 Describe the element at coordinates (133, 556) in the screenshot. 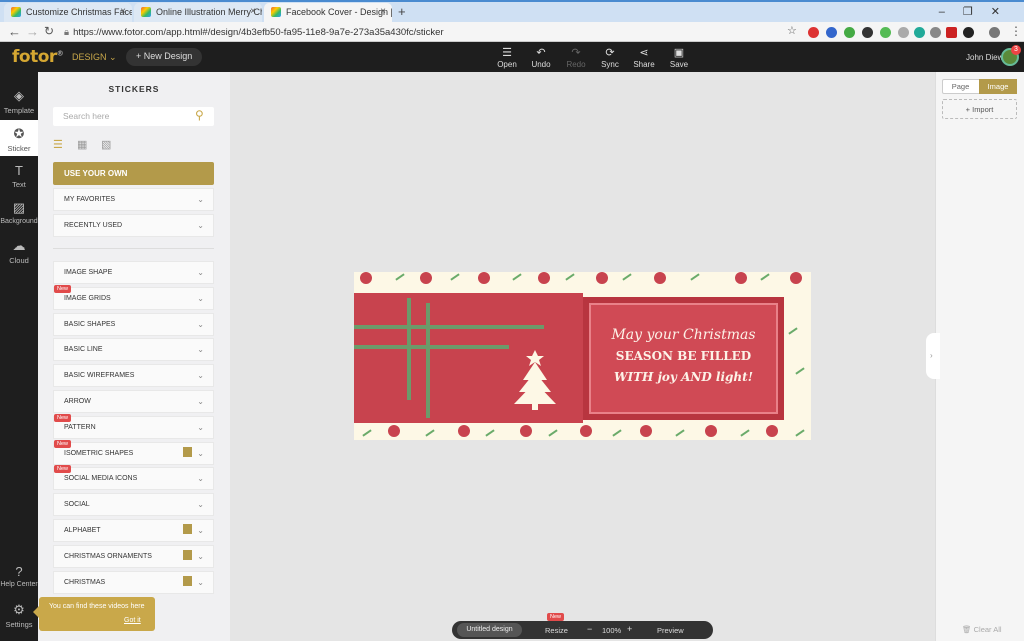

I see `sticker-category: CHRISTMAS ORNAMENTS ⌄` at that location.